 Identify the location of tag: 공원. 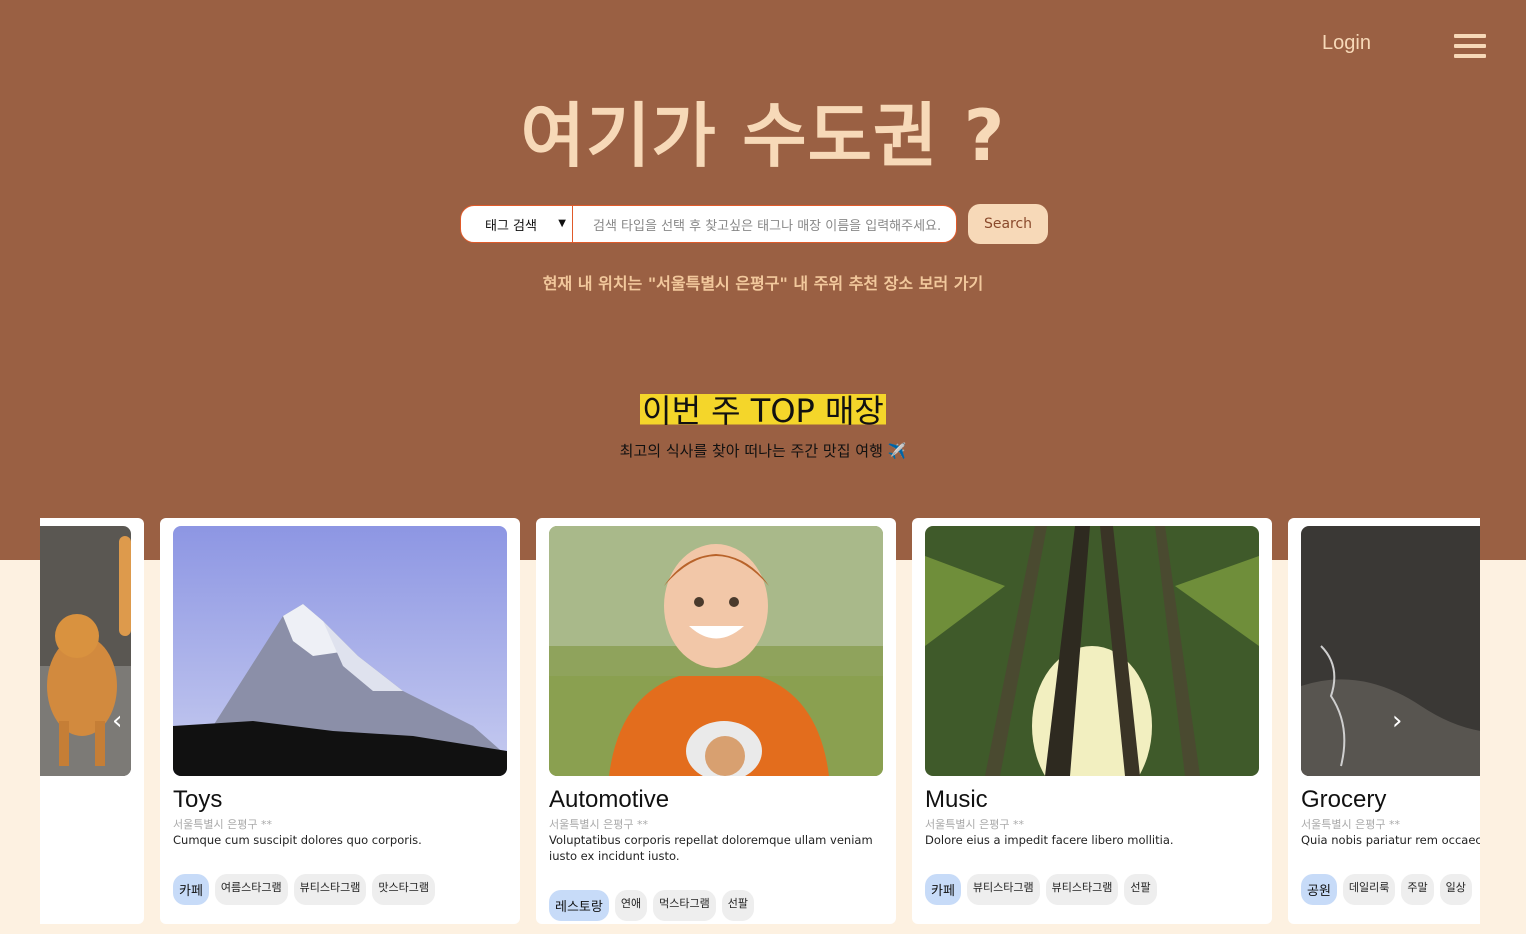
(1319, 889).